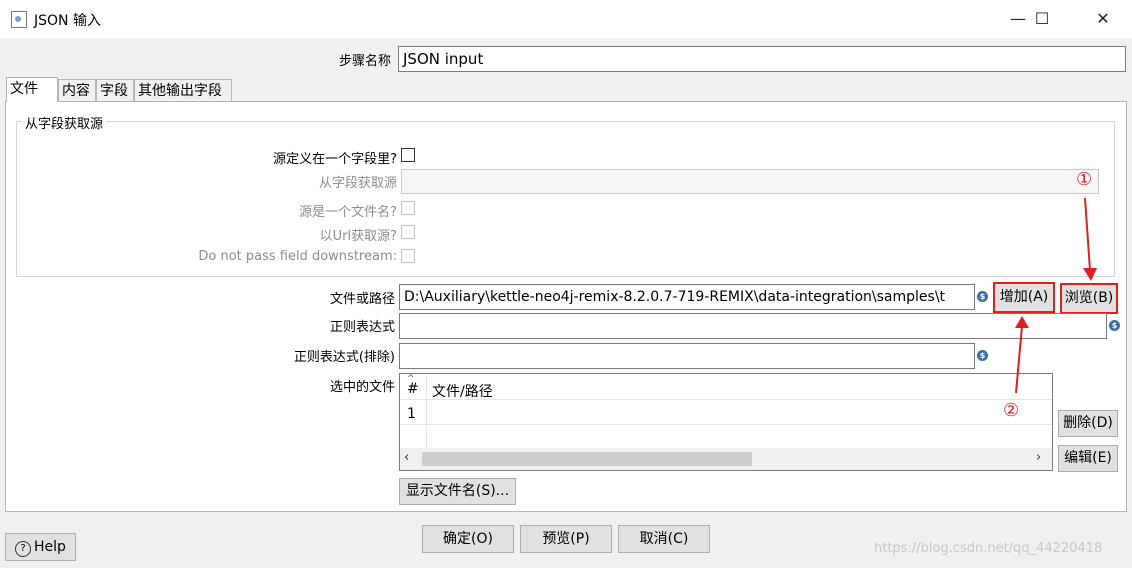 This screenshot has height=568, width=1132. I want to click on arrow-one-head, so click(1090, 274).